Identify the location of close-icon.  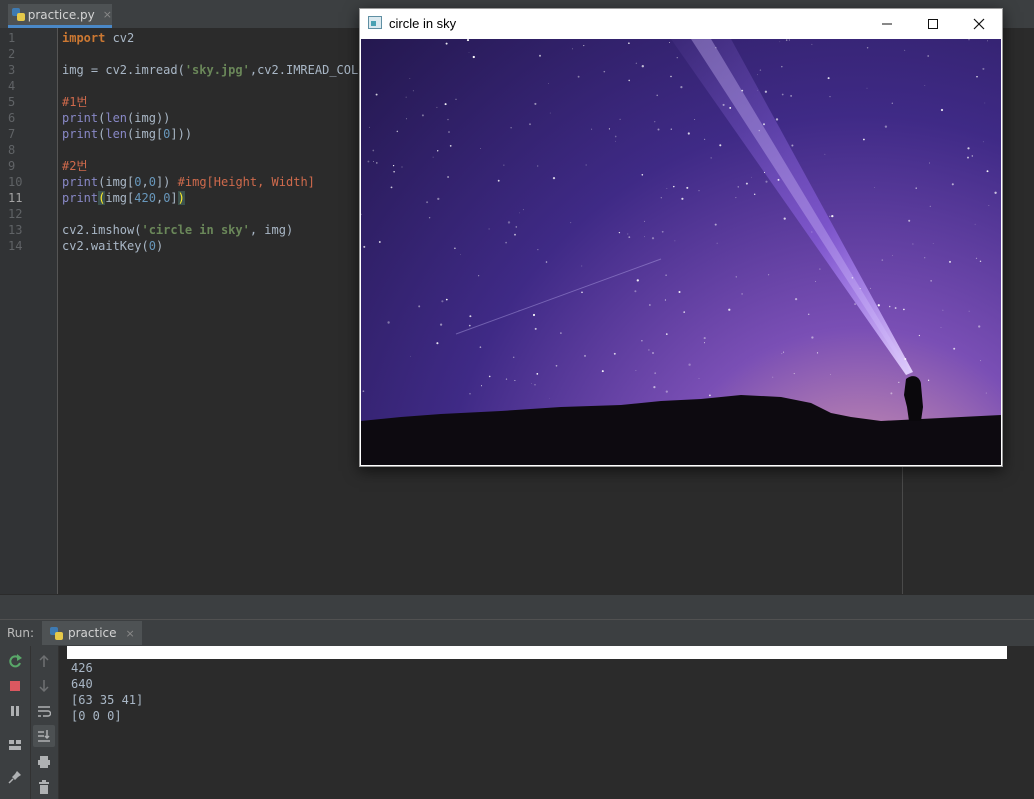
(979, 24).